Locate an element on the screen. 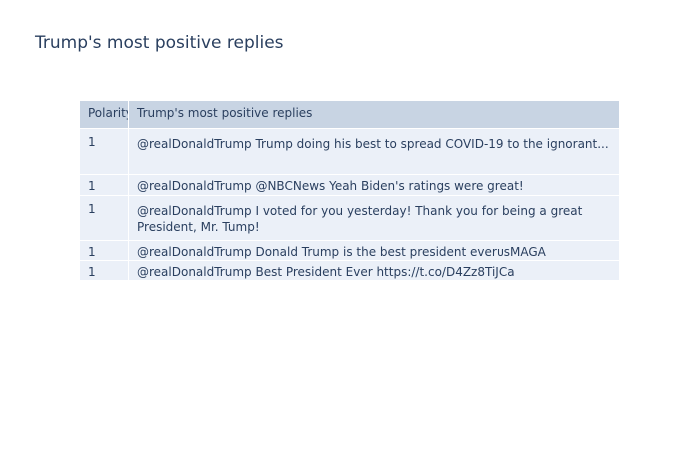  chart-title: Trump's most positive replies is located at coordinates (159, 43).